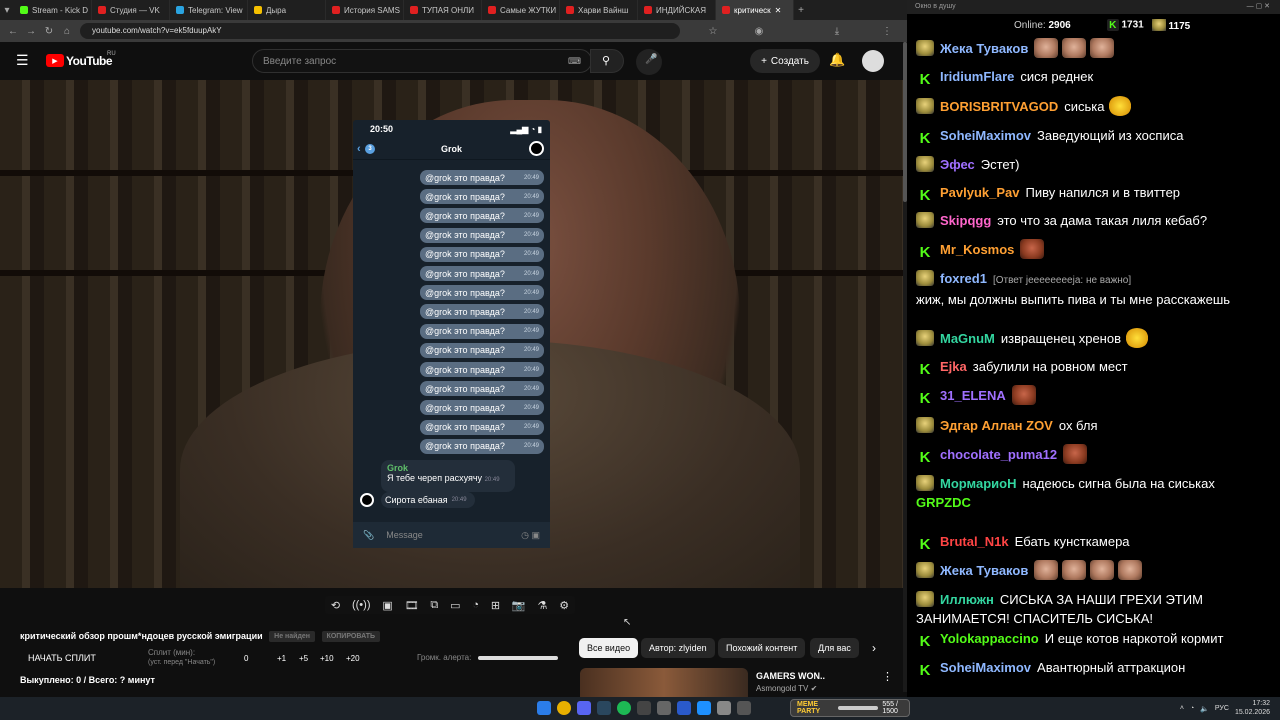 Image resolution: width=1280 pixels, height=720 pixels. I want to click on more-options-icon: ⋮, so click(887, 676).